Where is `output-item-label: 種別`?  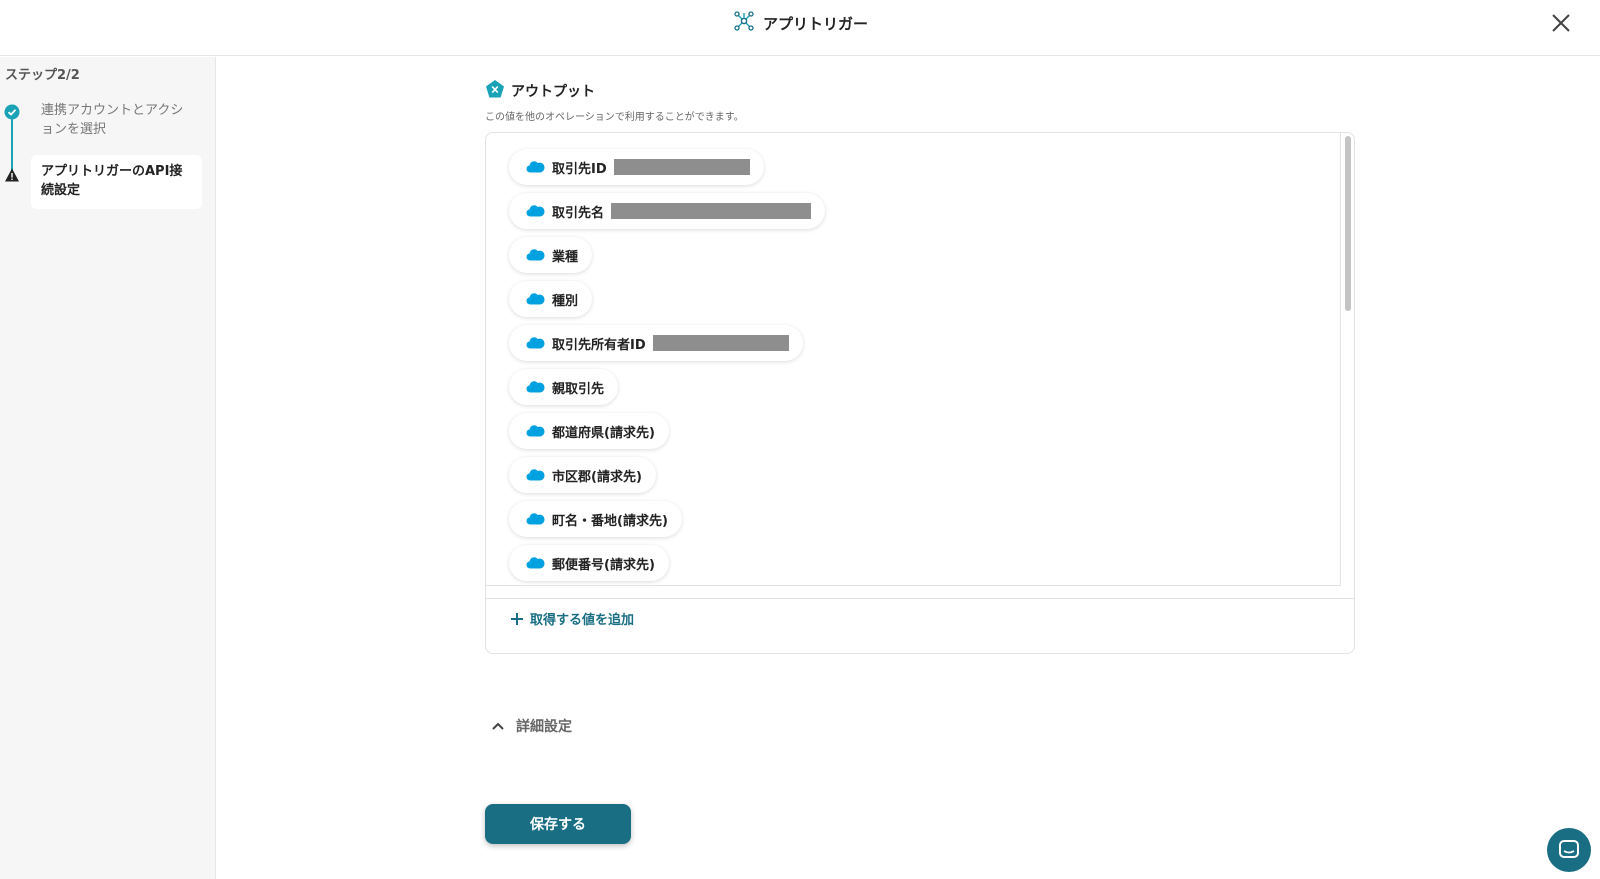
output-item-label: 種別 is located at coordinates (565, 301).